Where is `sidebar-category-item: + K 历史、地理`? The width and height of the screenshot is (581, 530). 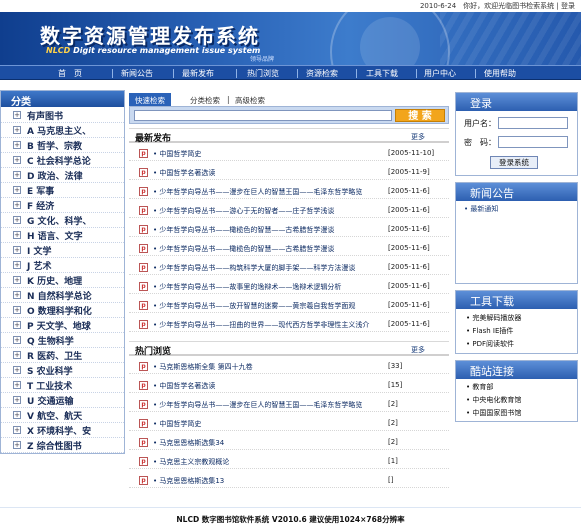 sidebar-category-item: + K 历史、地理 is located at coordinates (62, 280).